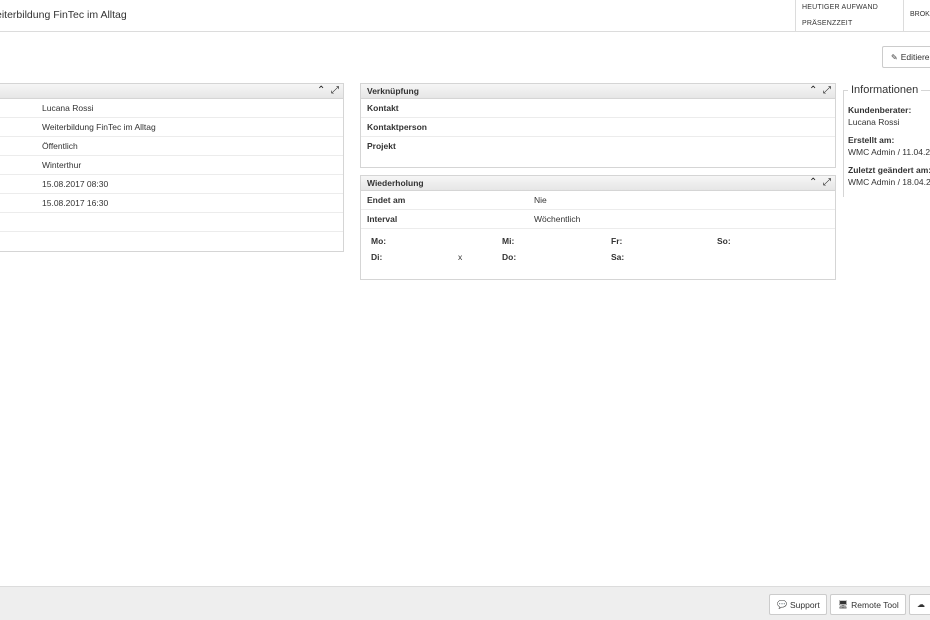 The height and width of the screenshot is (620, 930). I want to click on broker-label: BROK, so click(920, 14).